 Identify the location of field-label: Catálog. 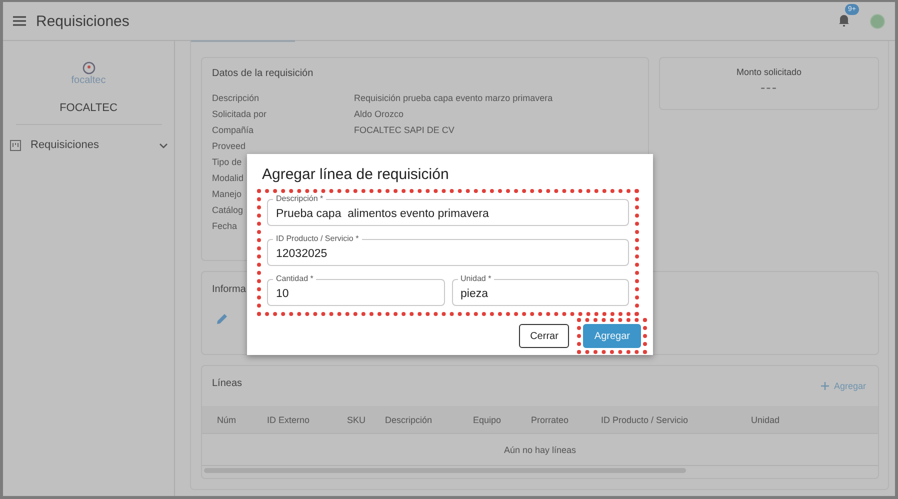
(228, 210).